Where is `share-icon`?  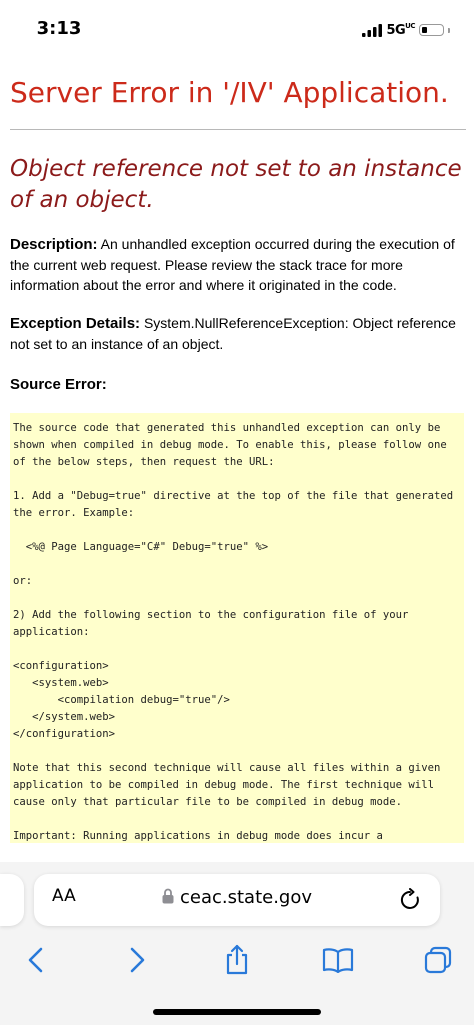 share-icon is located at coordinates (237, 959).